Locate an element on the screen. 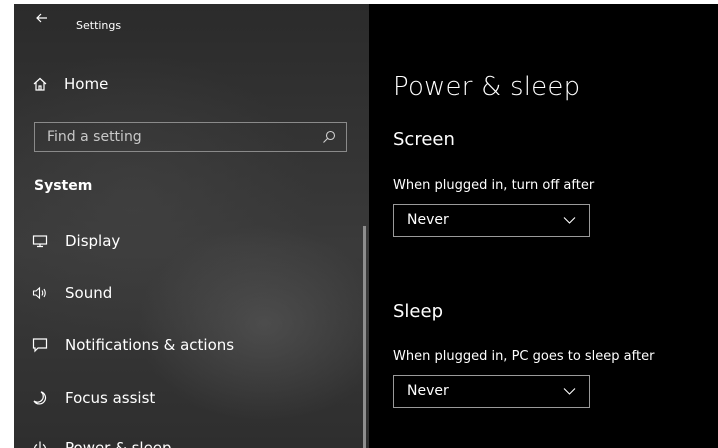  search-placeholder: Find a setting is located at coordinates (94, 137).